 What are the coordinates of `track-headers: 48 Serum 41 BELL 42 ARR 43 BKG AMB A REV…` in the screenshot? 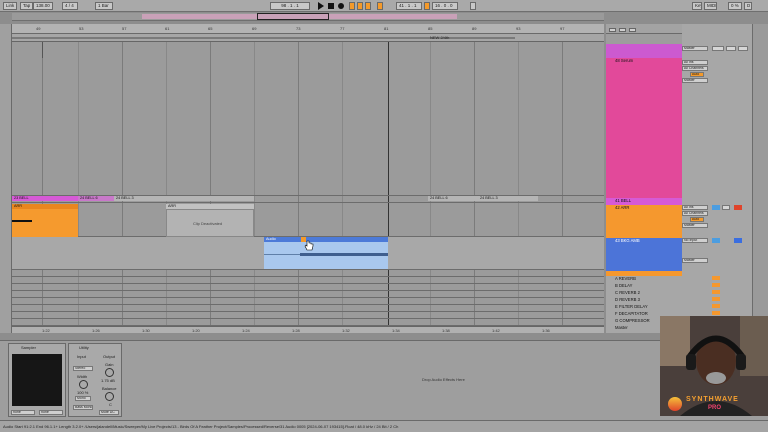 It's located at (644, 178).